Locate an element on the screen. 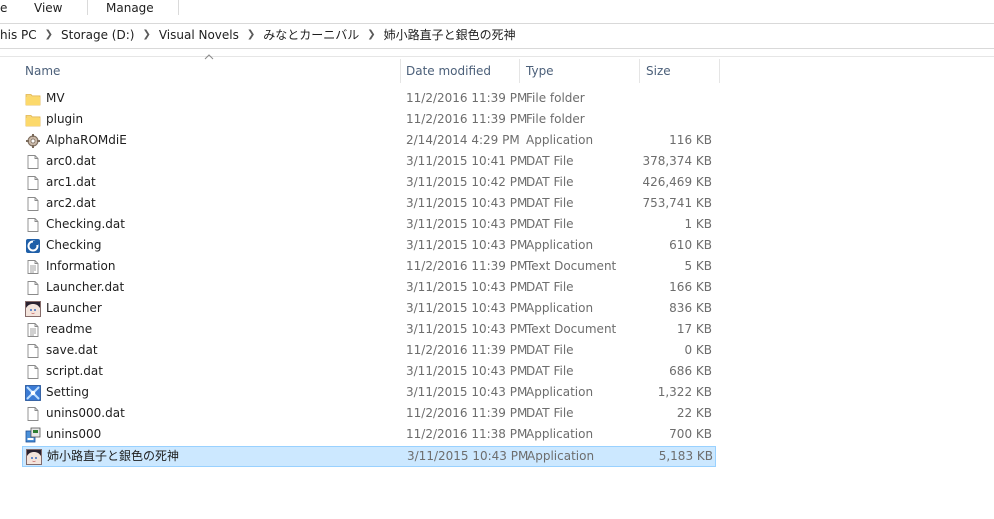  settings-app-icon is located at coordinates (33, 393).